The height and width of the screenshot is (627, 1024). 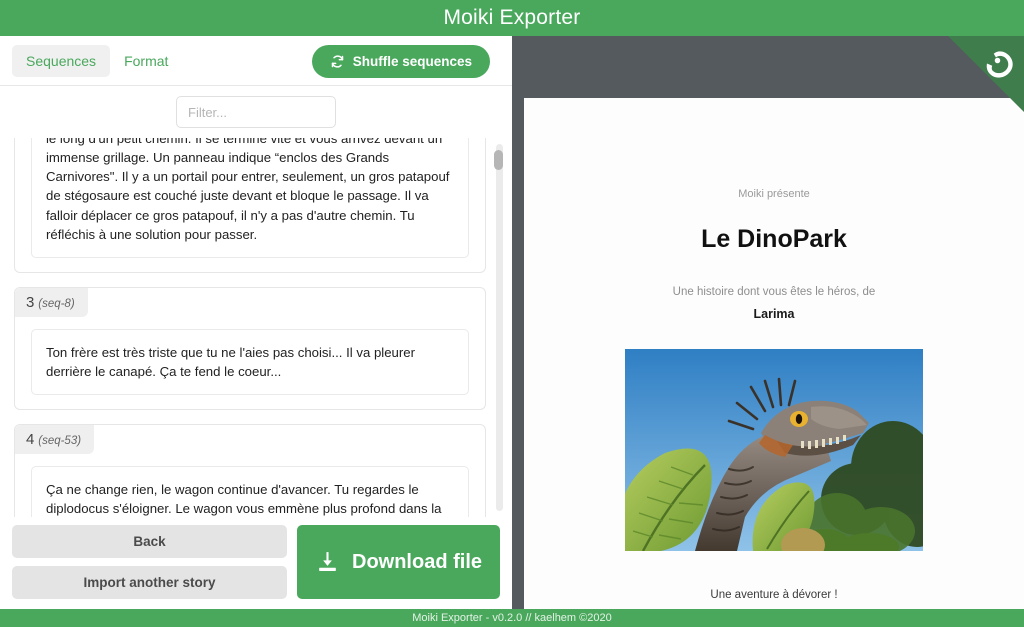 What do you see at coordinates (149, 541) in the screenshot?
I see `back-button: Back` at bounding box center [149, 541].